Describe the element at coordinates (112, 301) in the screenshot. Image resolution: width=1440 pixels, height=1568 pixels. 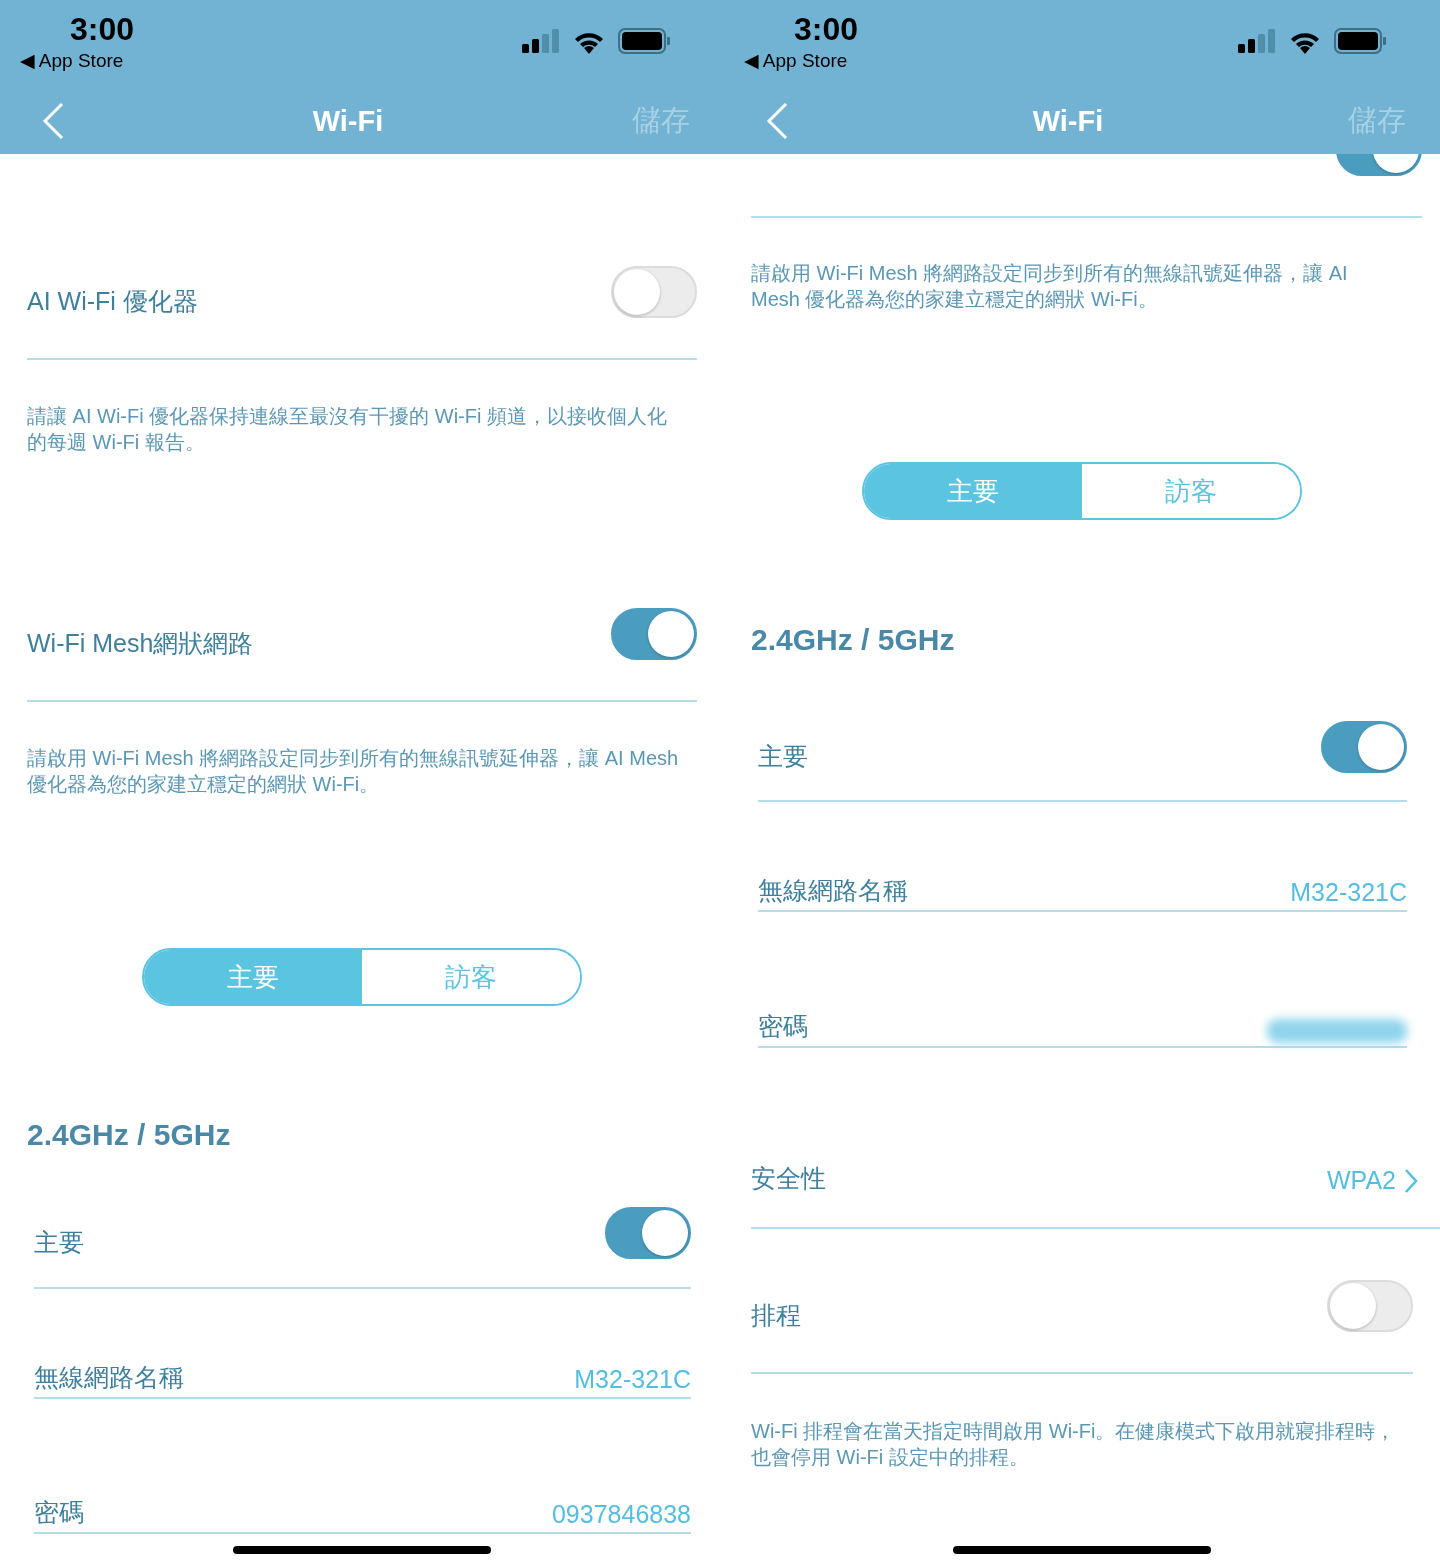
I see `setting-label: AI Wi-Fi 優化器` at that location.